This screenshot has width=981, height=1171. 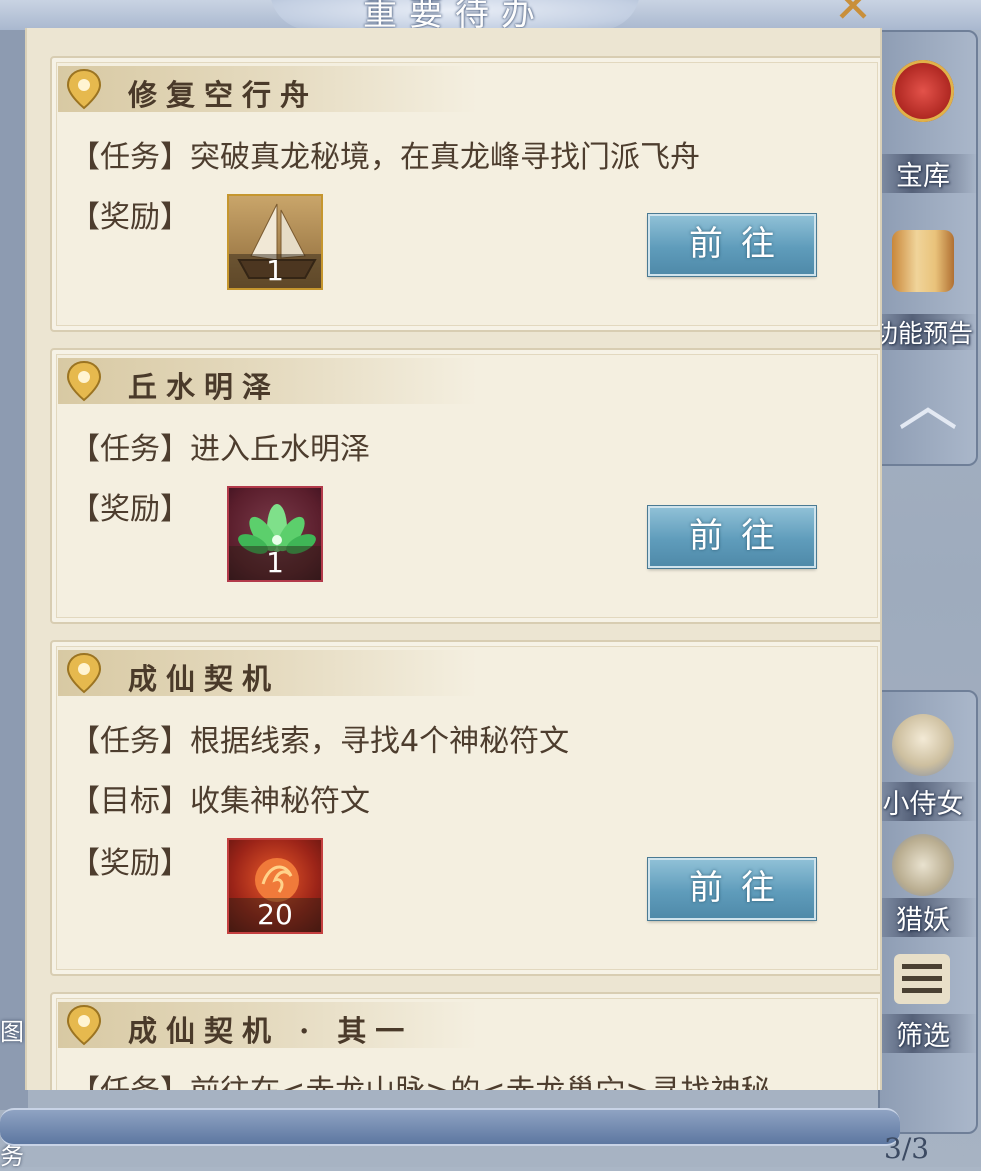 I want to click on side-menu-demon-hunt: 猎妖, so click(x=924, y=885).